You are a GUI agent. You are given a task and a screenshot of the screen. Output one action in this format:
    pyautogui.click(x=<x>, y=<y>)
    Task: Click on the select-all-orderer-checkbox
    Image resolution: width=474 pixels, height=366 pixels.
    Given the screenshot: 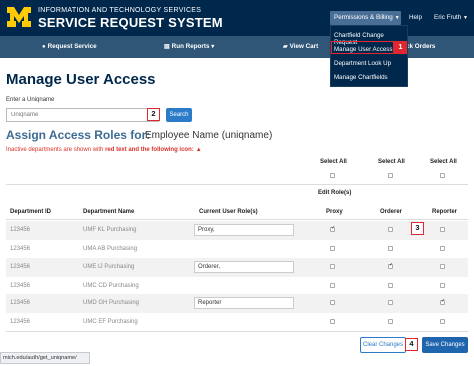 What is the action you would take?
    pyautogui.click(x=390, y=175)
    